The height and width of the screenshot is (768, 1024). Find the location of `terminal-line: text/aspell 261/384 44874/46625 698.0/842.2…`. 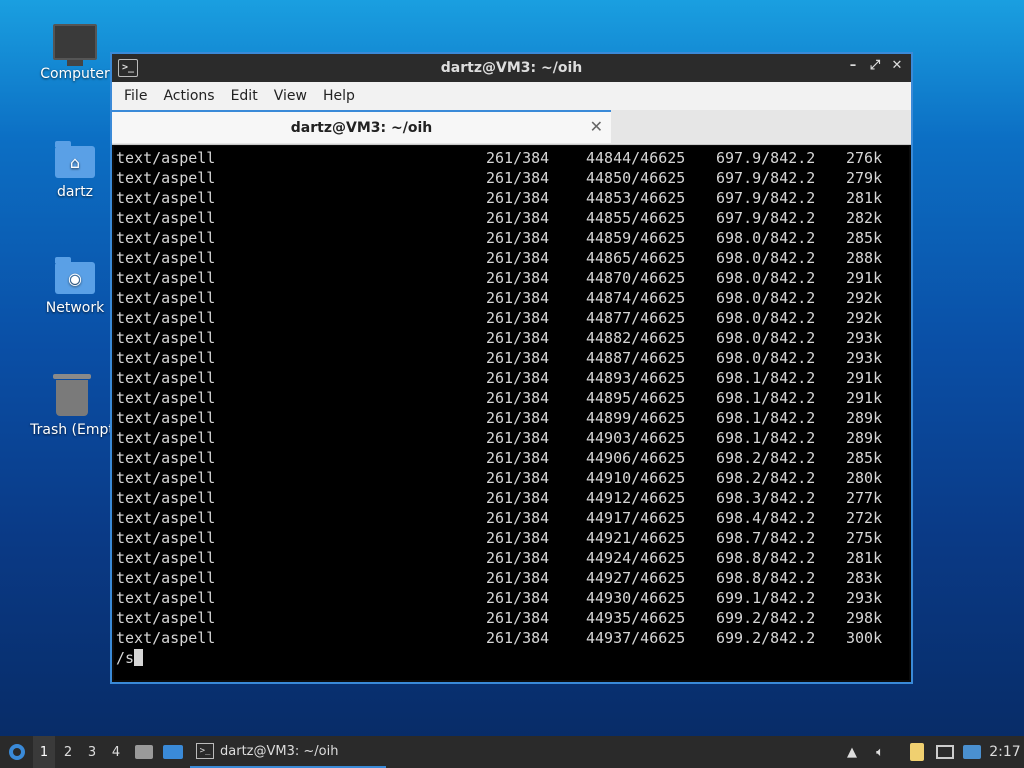

terminal-line: text/aspell 261/384 44874/46625 698.0/842.2… is located at coordinates (511, 298).